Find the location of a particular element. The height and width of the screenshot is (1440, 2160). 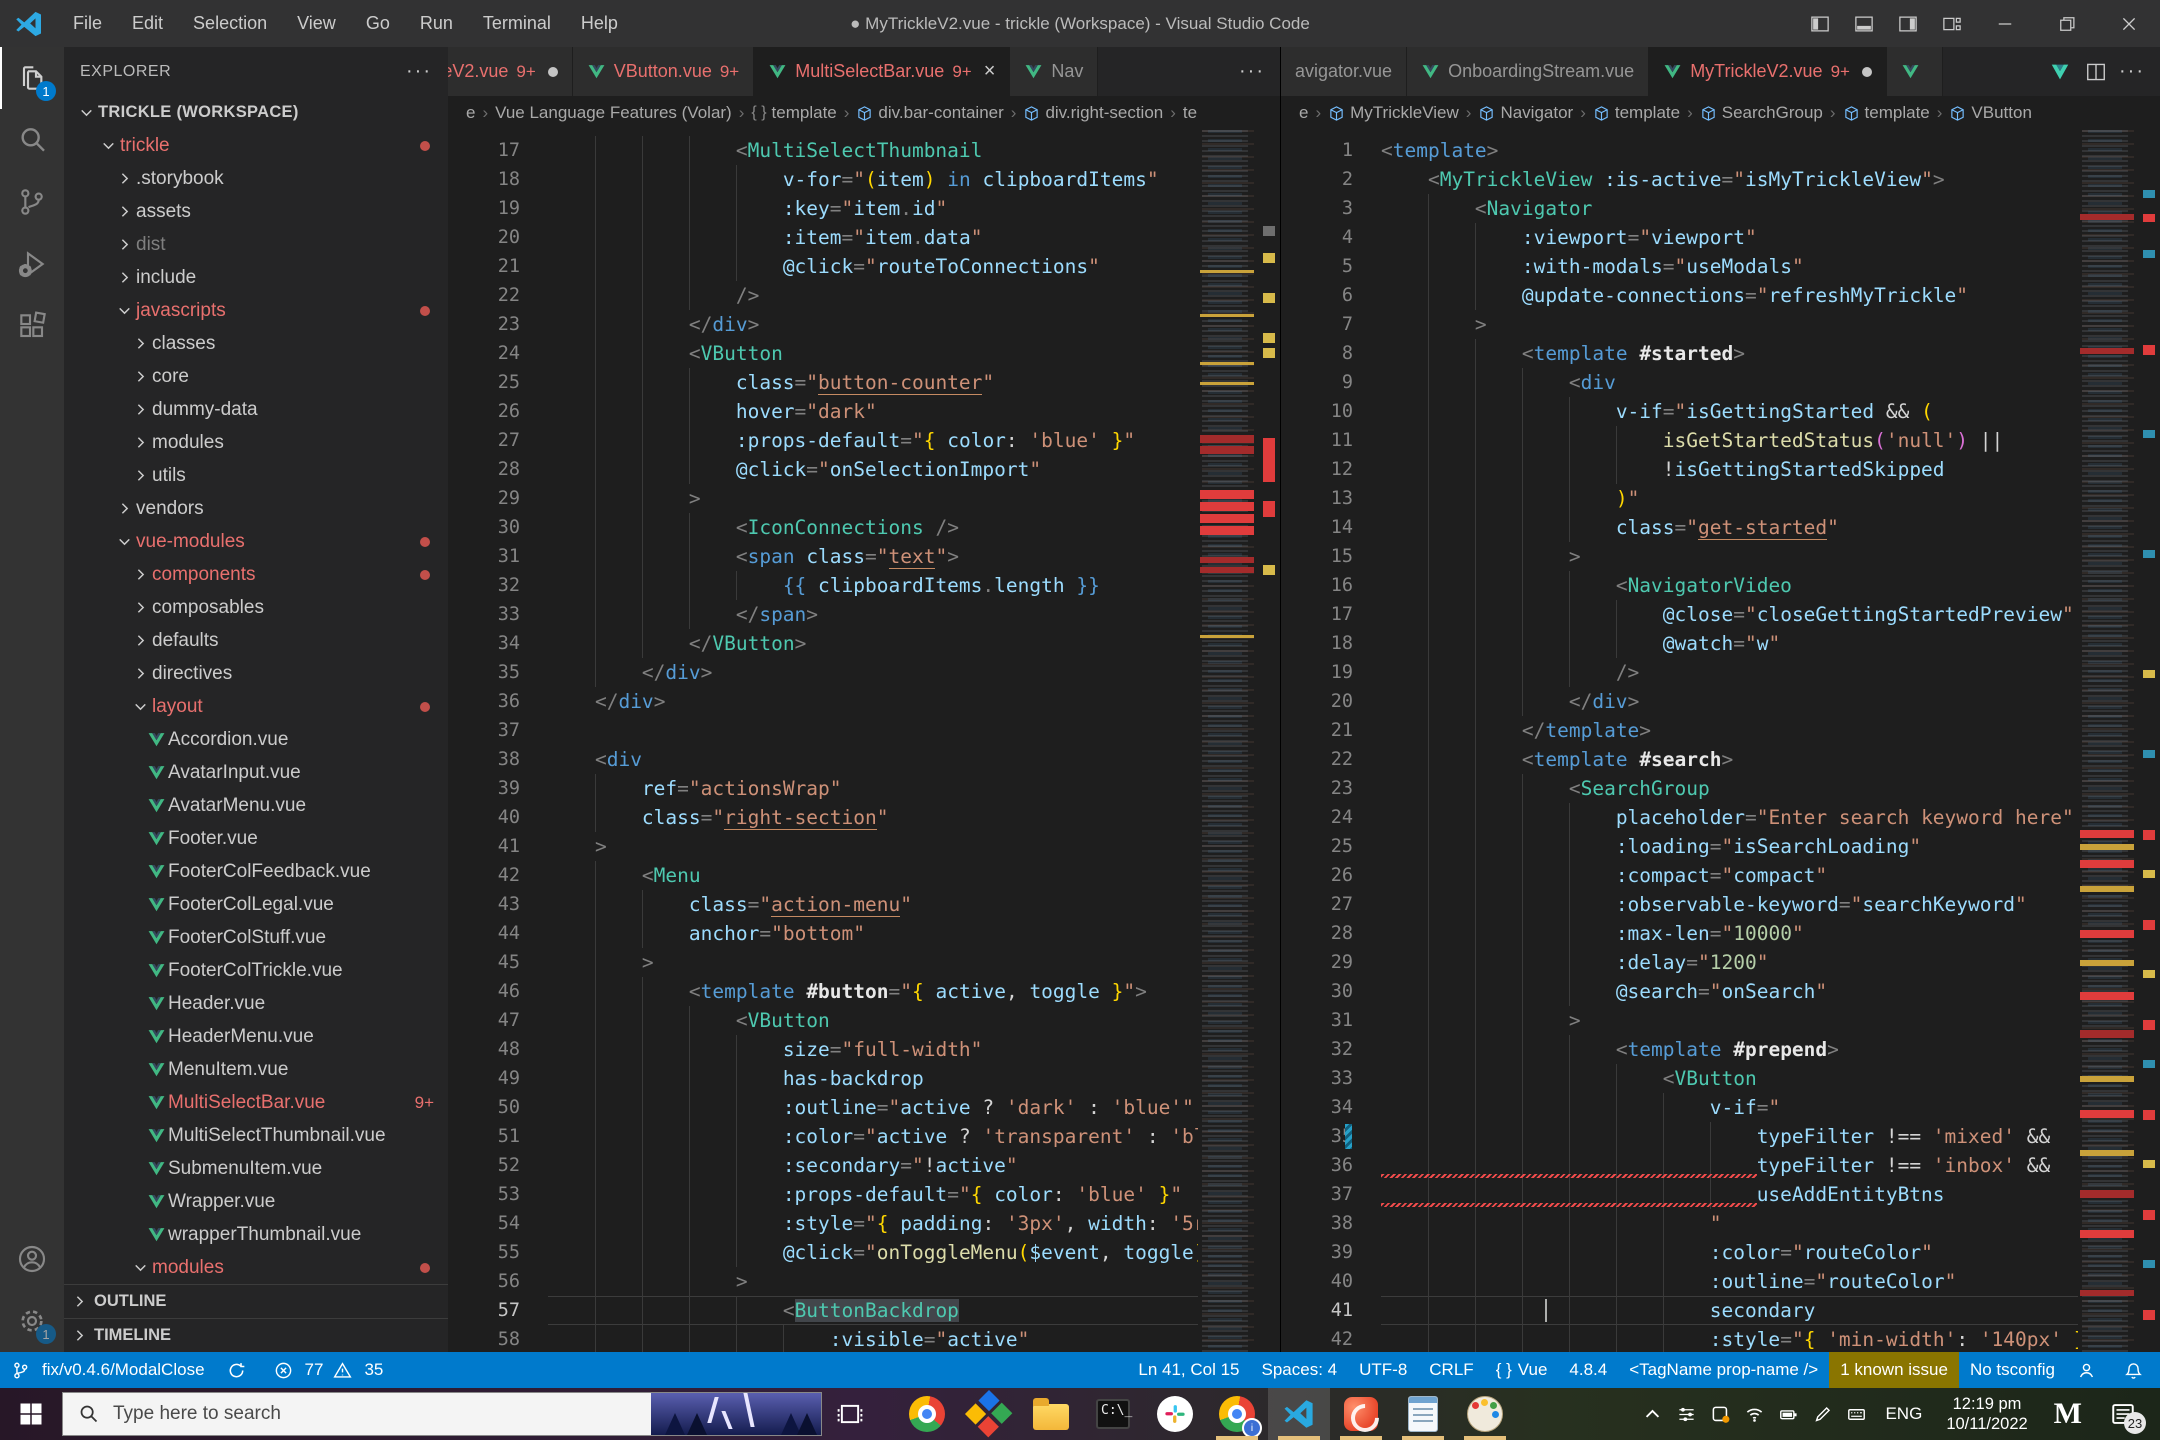

branch-status: fix/v0.4.6/ModalClose is located at coordinates (108, 1370).